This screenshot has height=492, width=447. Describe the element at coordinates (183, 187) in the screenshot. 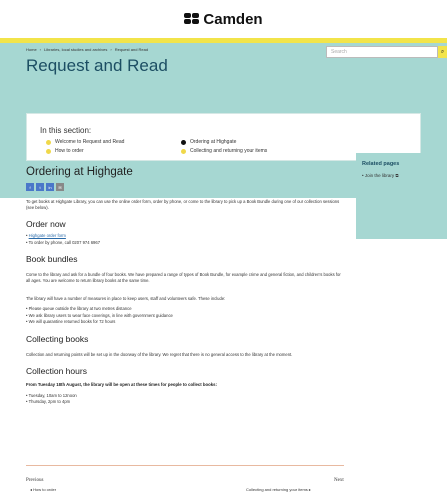

I see `share-buttons: f t in ✉` at that location.